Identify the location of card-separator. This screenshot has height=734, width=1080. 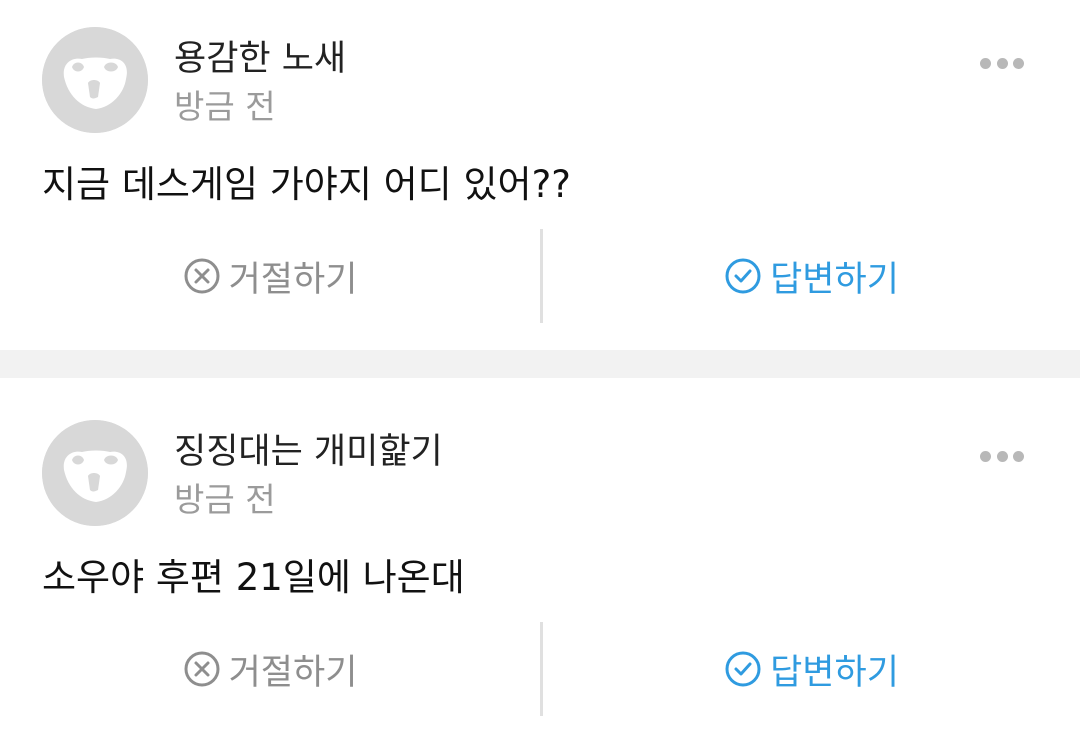
(540, 364).